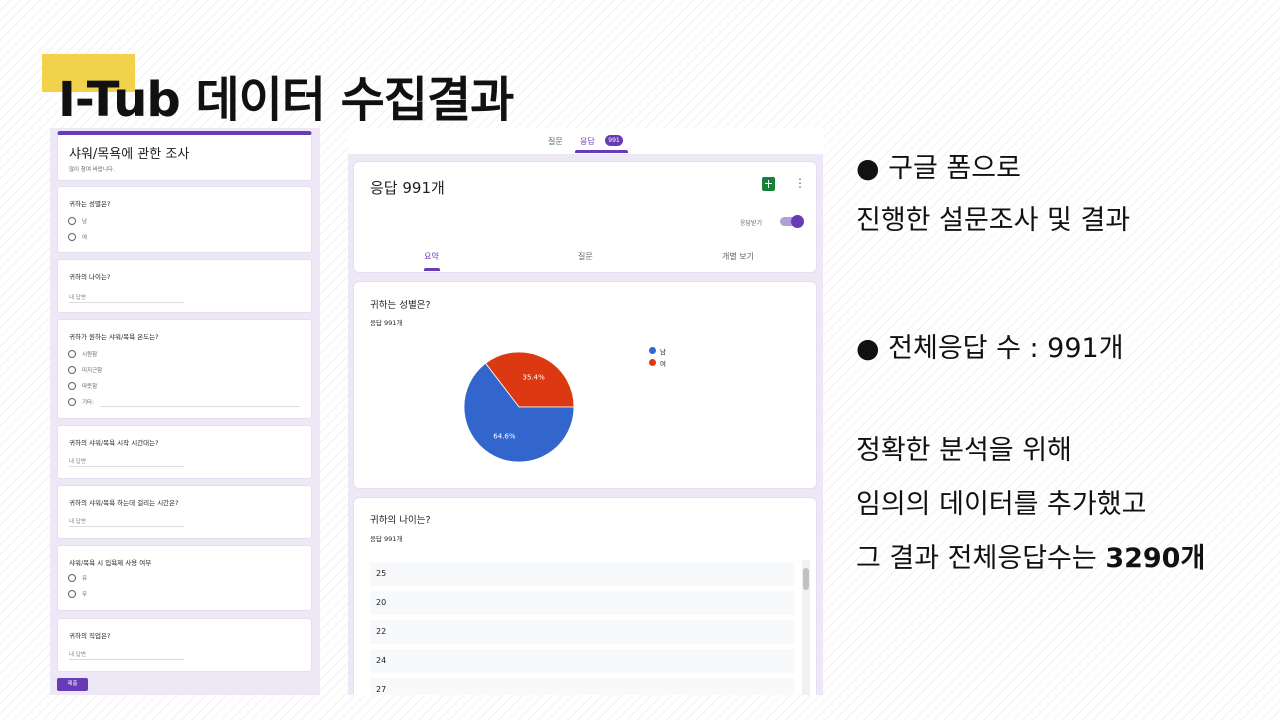 This screenshot has height=720, width=1280. What do you see at coordinates (990, 348) in the screenshot?
I see `bullet-total-responses: ● 전체응답 수 : 991개` at bounding box center [990, 348].